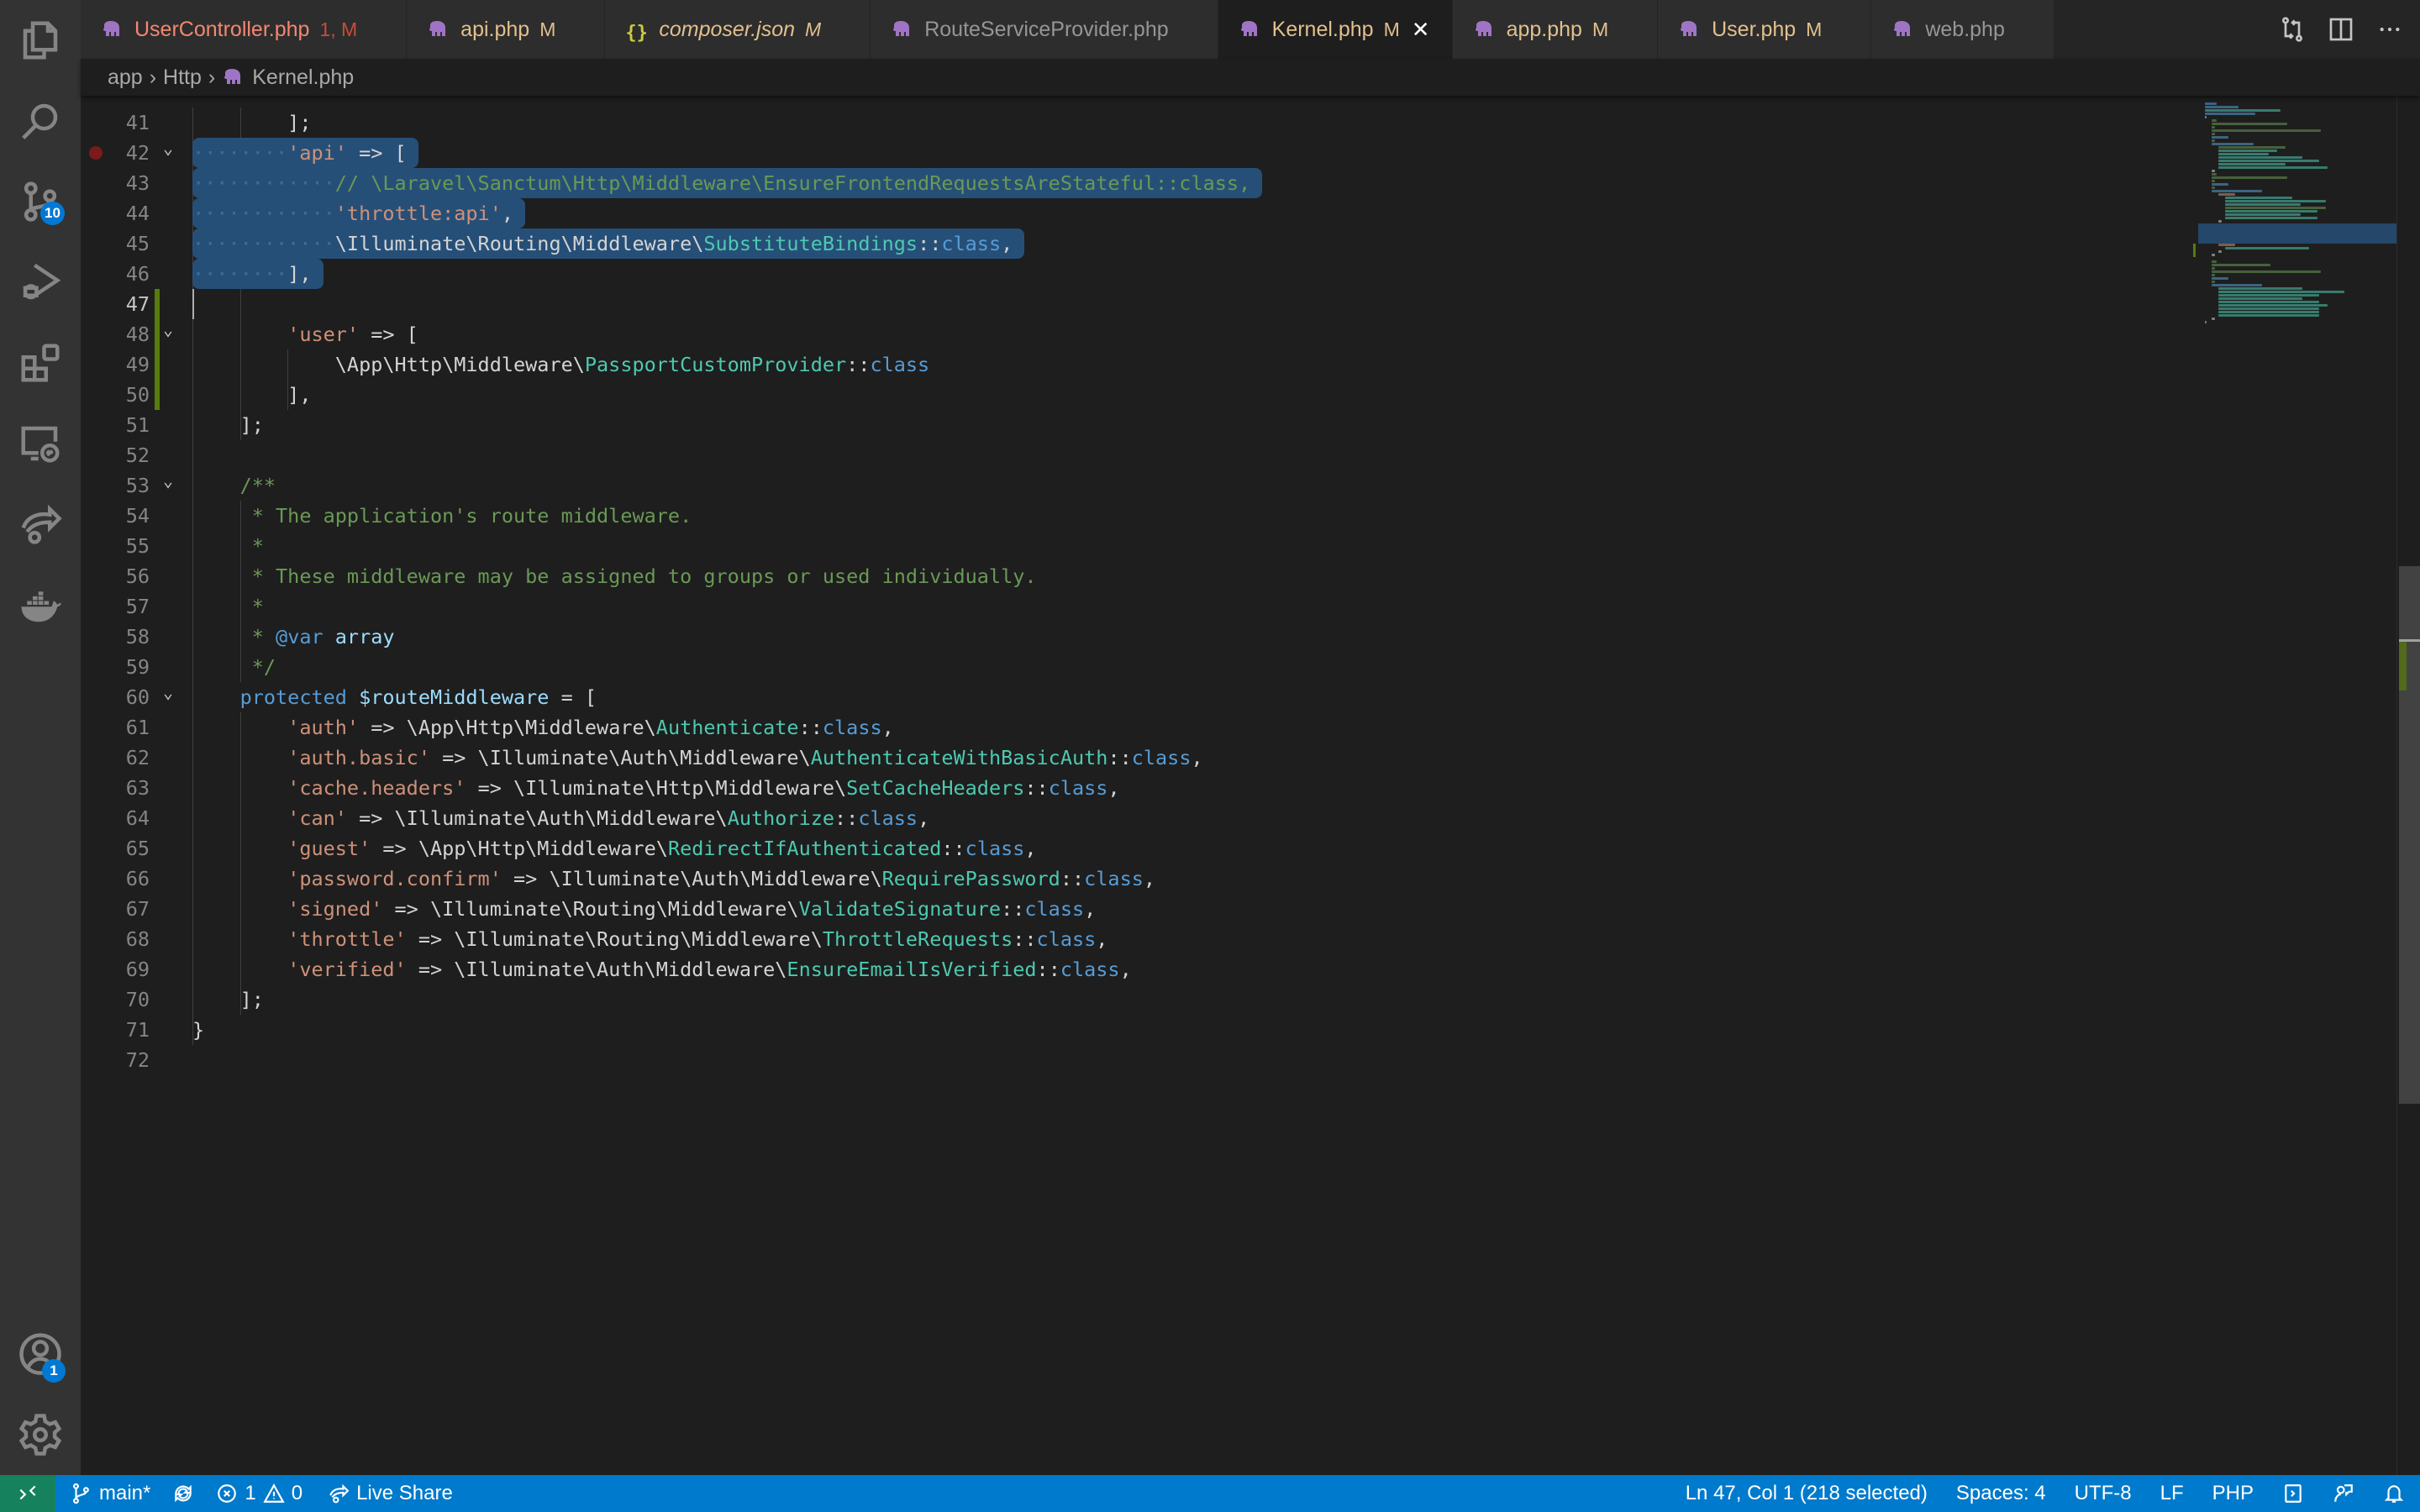 Image resolution: width=2420 pixels, height=1512 pixels. I want to click on branch-button: main*, so click(110, 1493).